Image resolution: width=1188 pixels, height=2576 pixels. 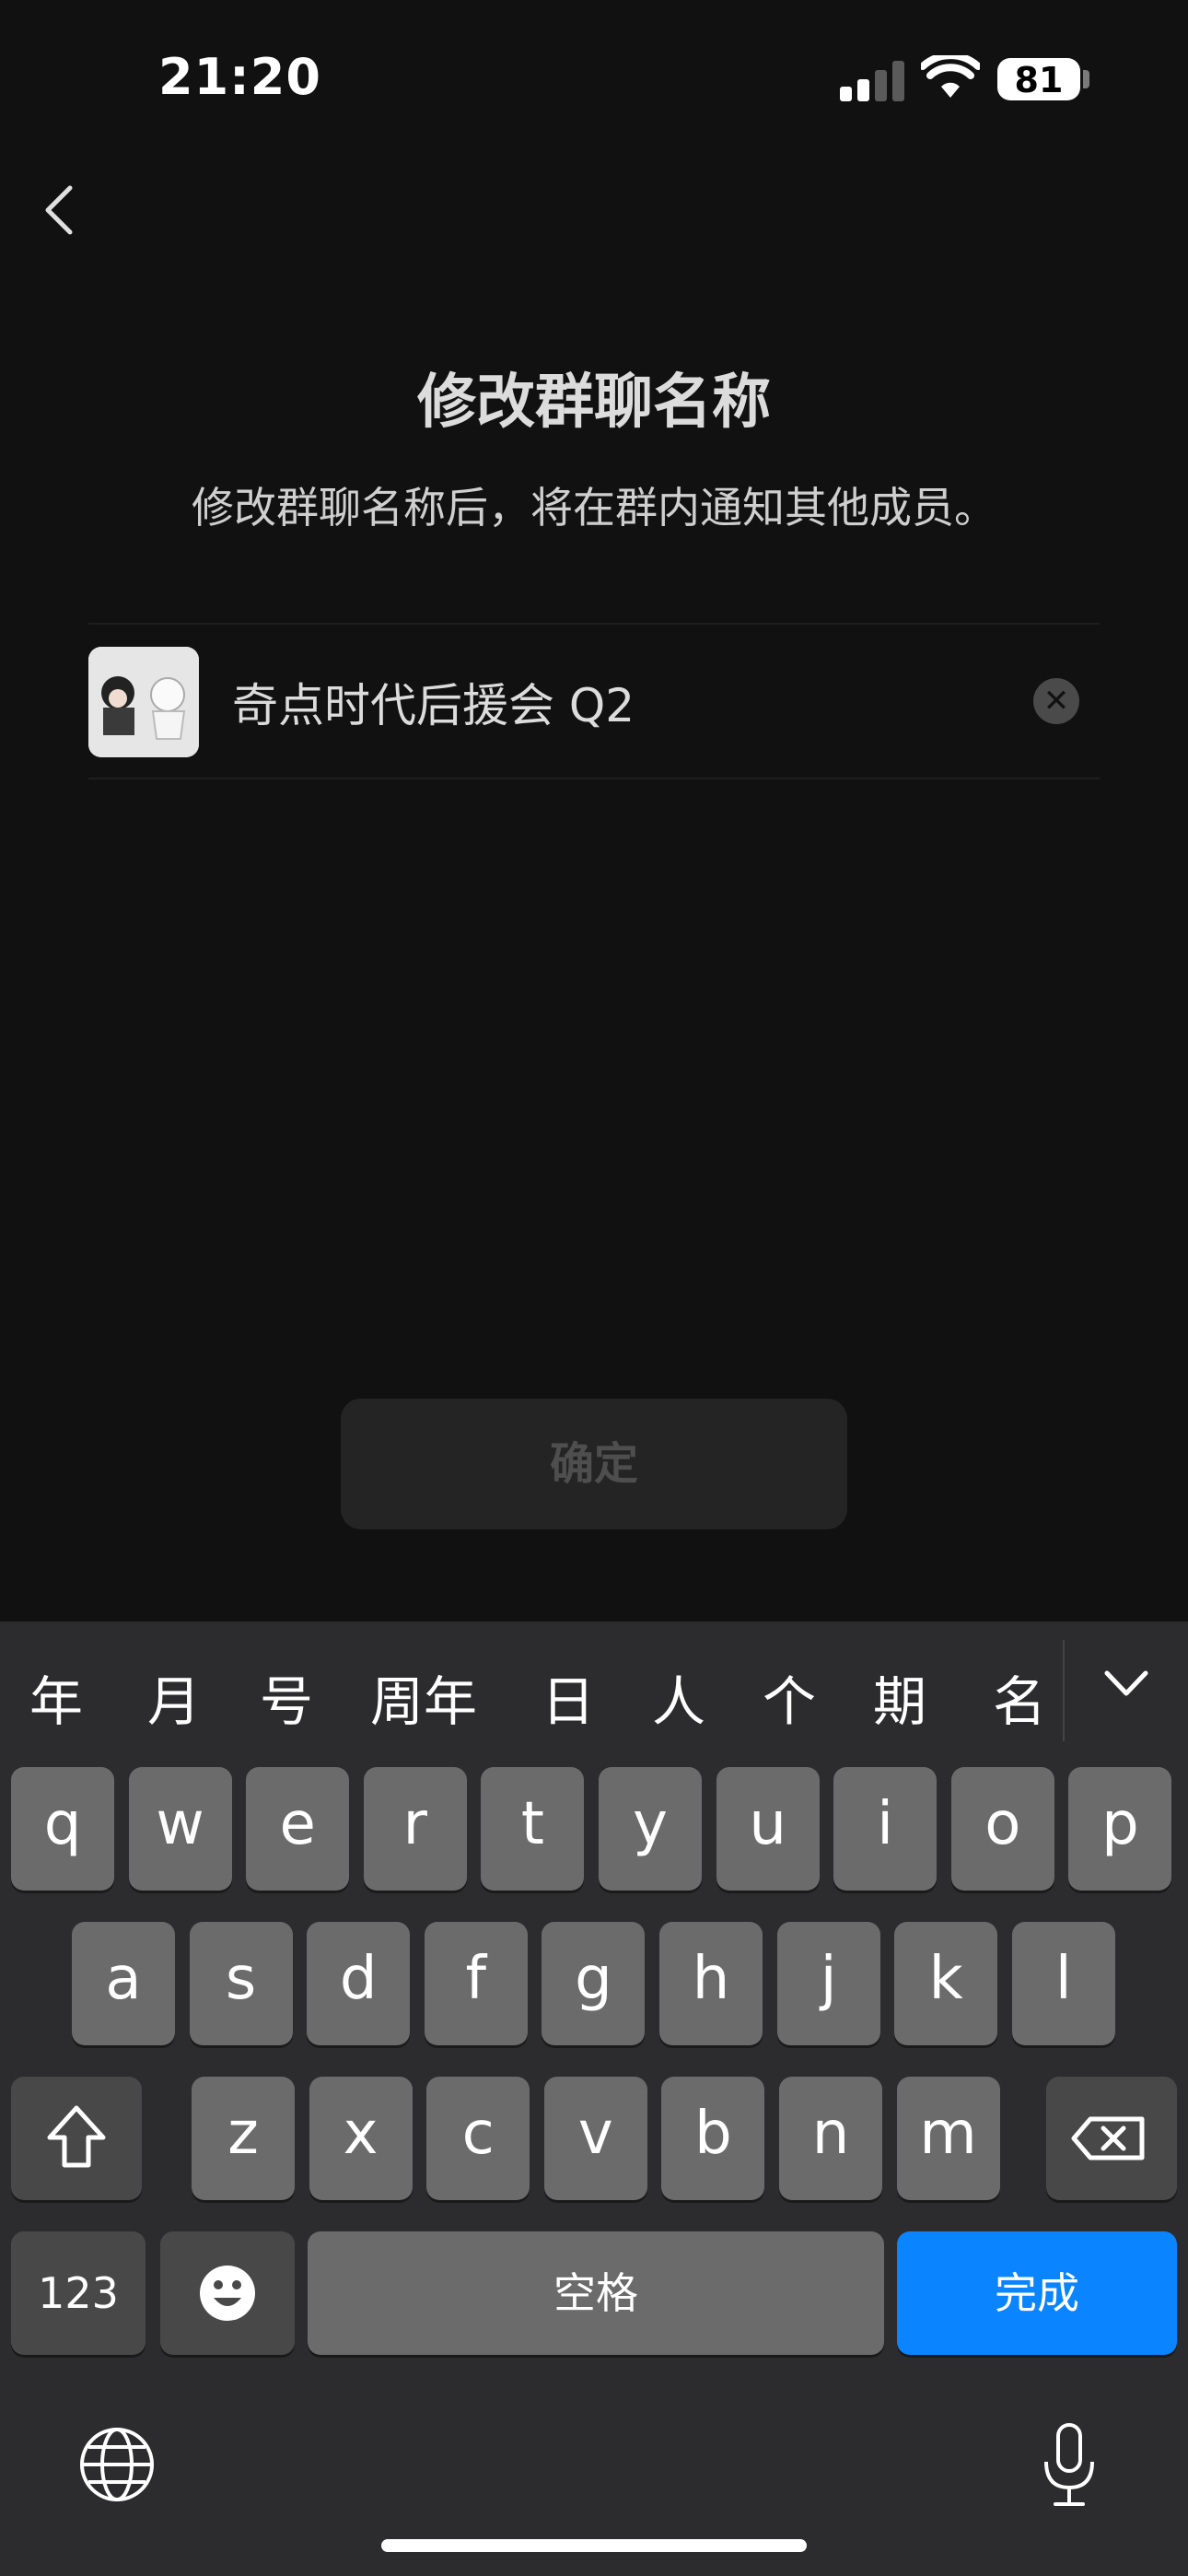 I want to click on space-key: 空格, so click(x=596, y=2293).